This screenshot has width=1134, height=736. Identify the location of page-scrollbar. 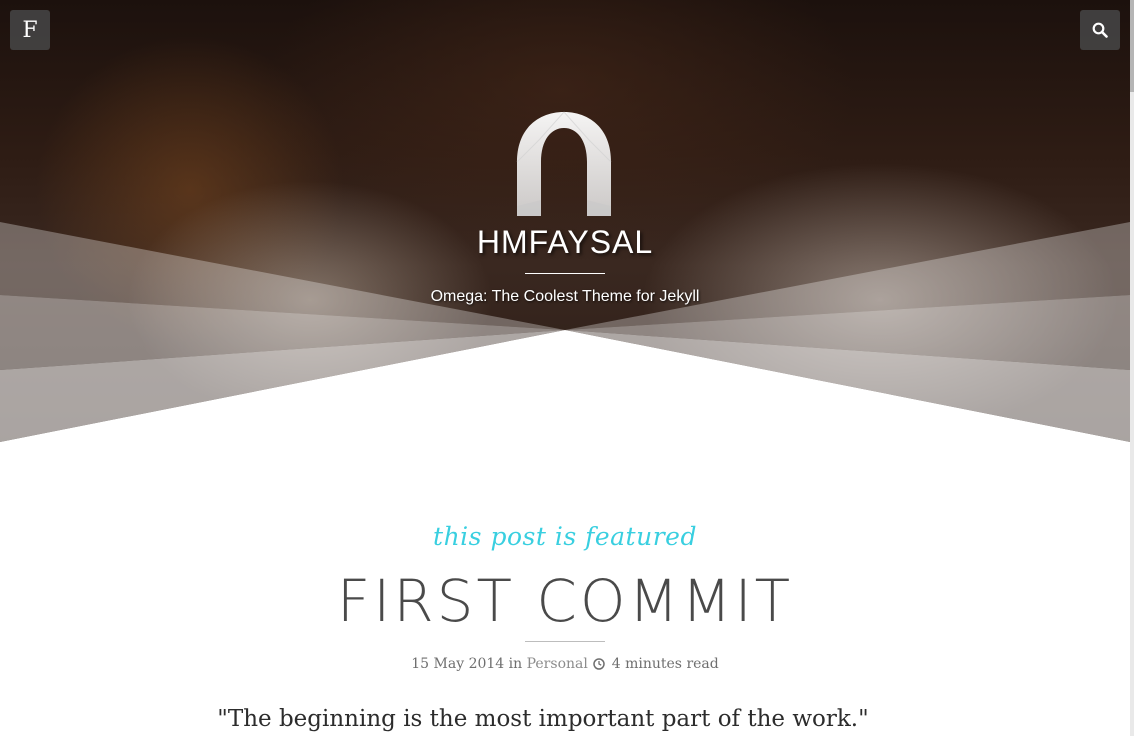
(1132, 368).